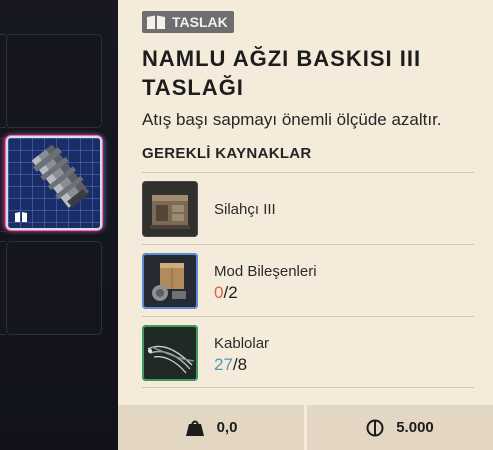  I want to click on item-description: Atış başı sapmayı önemli ölçüde azaltır., so click(292, 119).